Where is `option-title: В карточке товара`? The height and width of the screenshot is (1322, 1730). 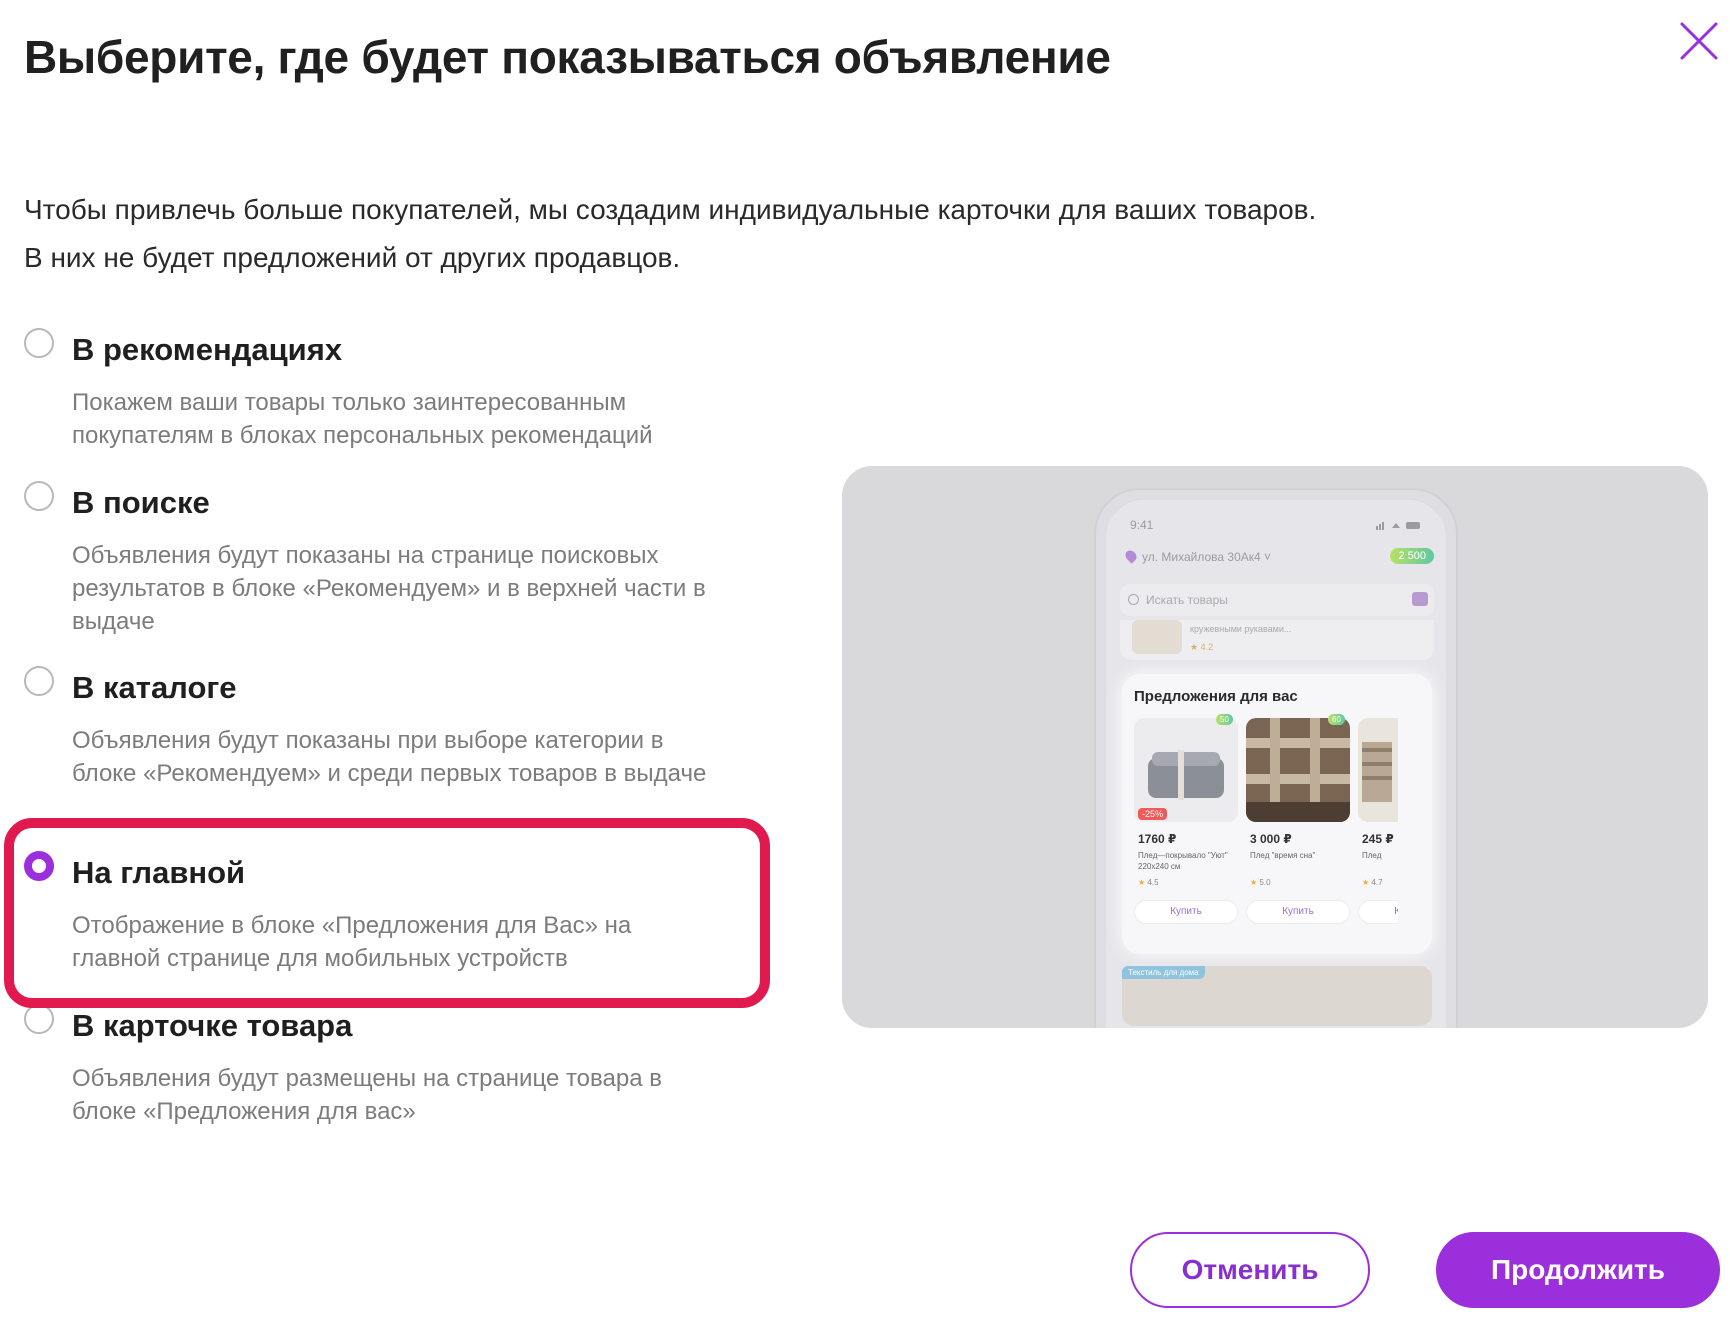 option-title: В карточке товара is located at coordinates (212, 1025).